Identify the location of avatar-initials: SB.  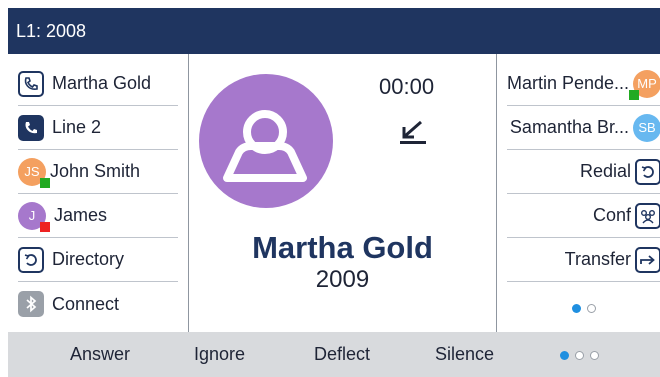
(647, 127).